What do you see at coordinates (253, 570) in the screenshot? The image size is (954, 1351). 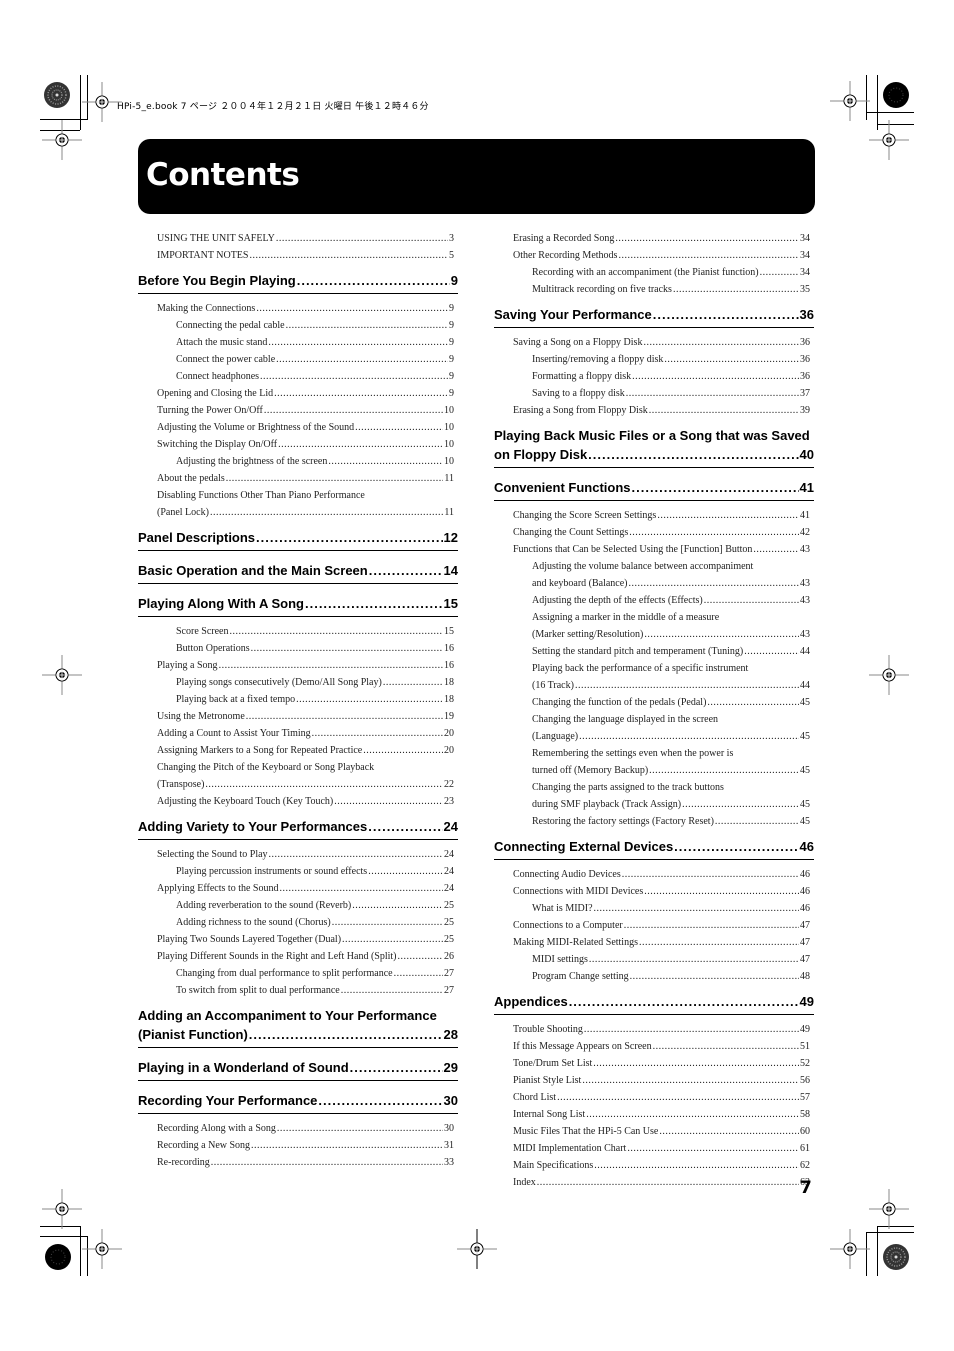 I see `section-title: Basic Operation and the Main Screen` at bounding box center [253, 570].